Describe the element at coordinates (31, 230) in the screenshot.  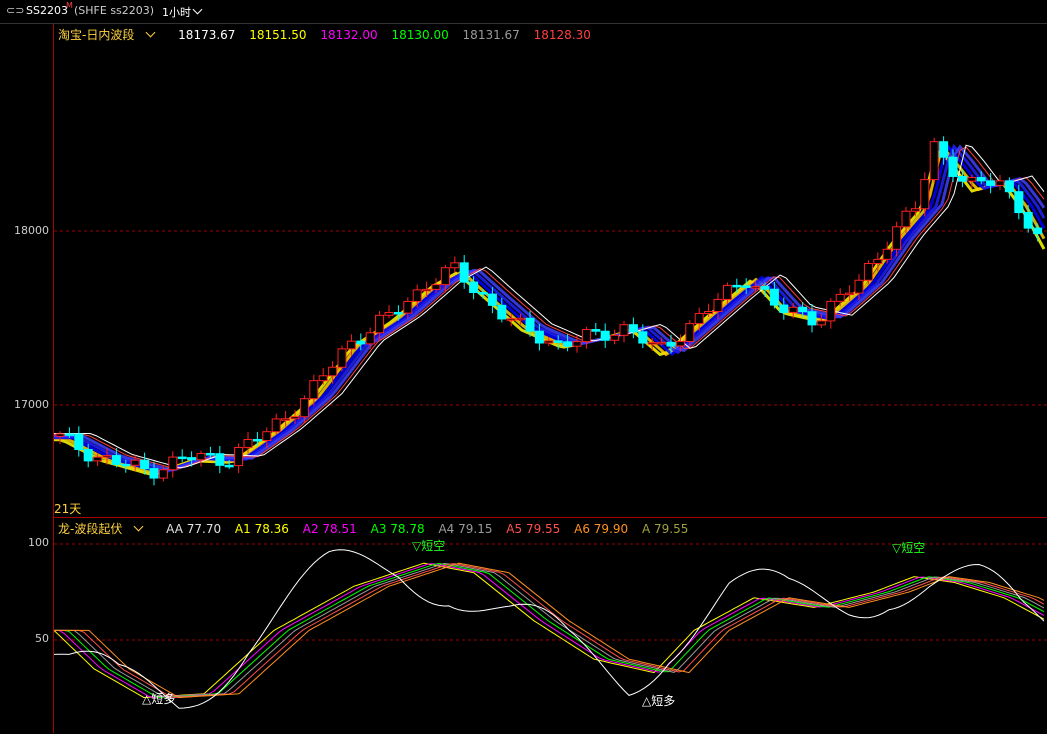
I see `axis-tick-18000: 18000` at that location.